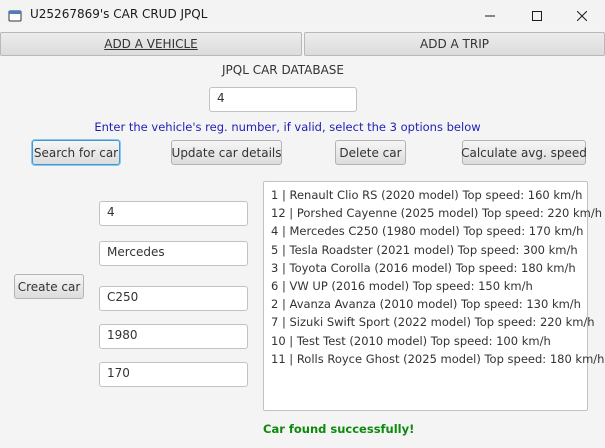  What do you see at coordinates (49, 286) in the screenshot?
I see `create-car-button: Create car` at bounding box center [49, 286].